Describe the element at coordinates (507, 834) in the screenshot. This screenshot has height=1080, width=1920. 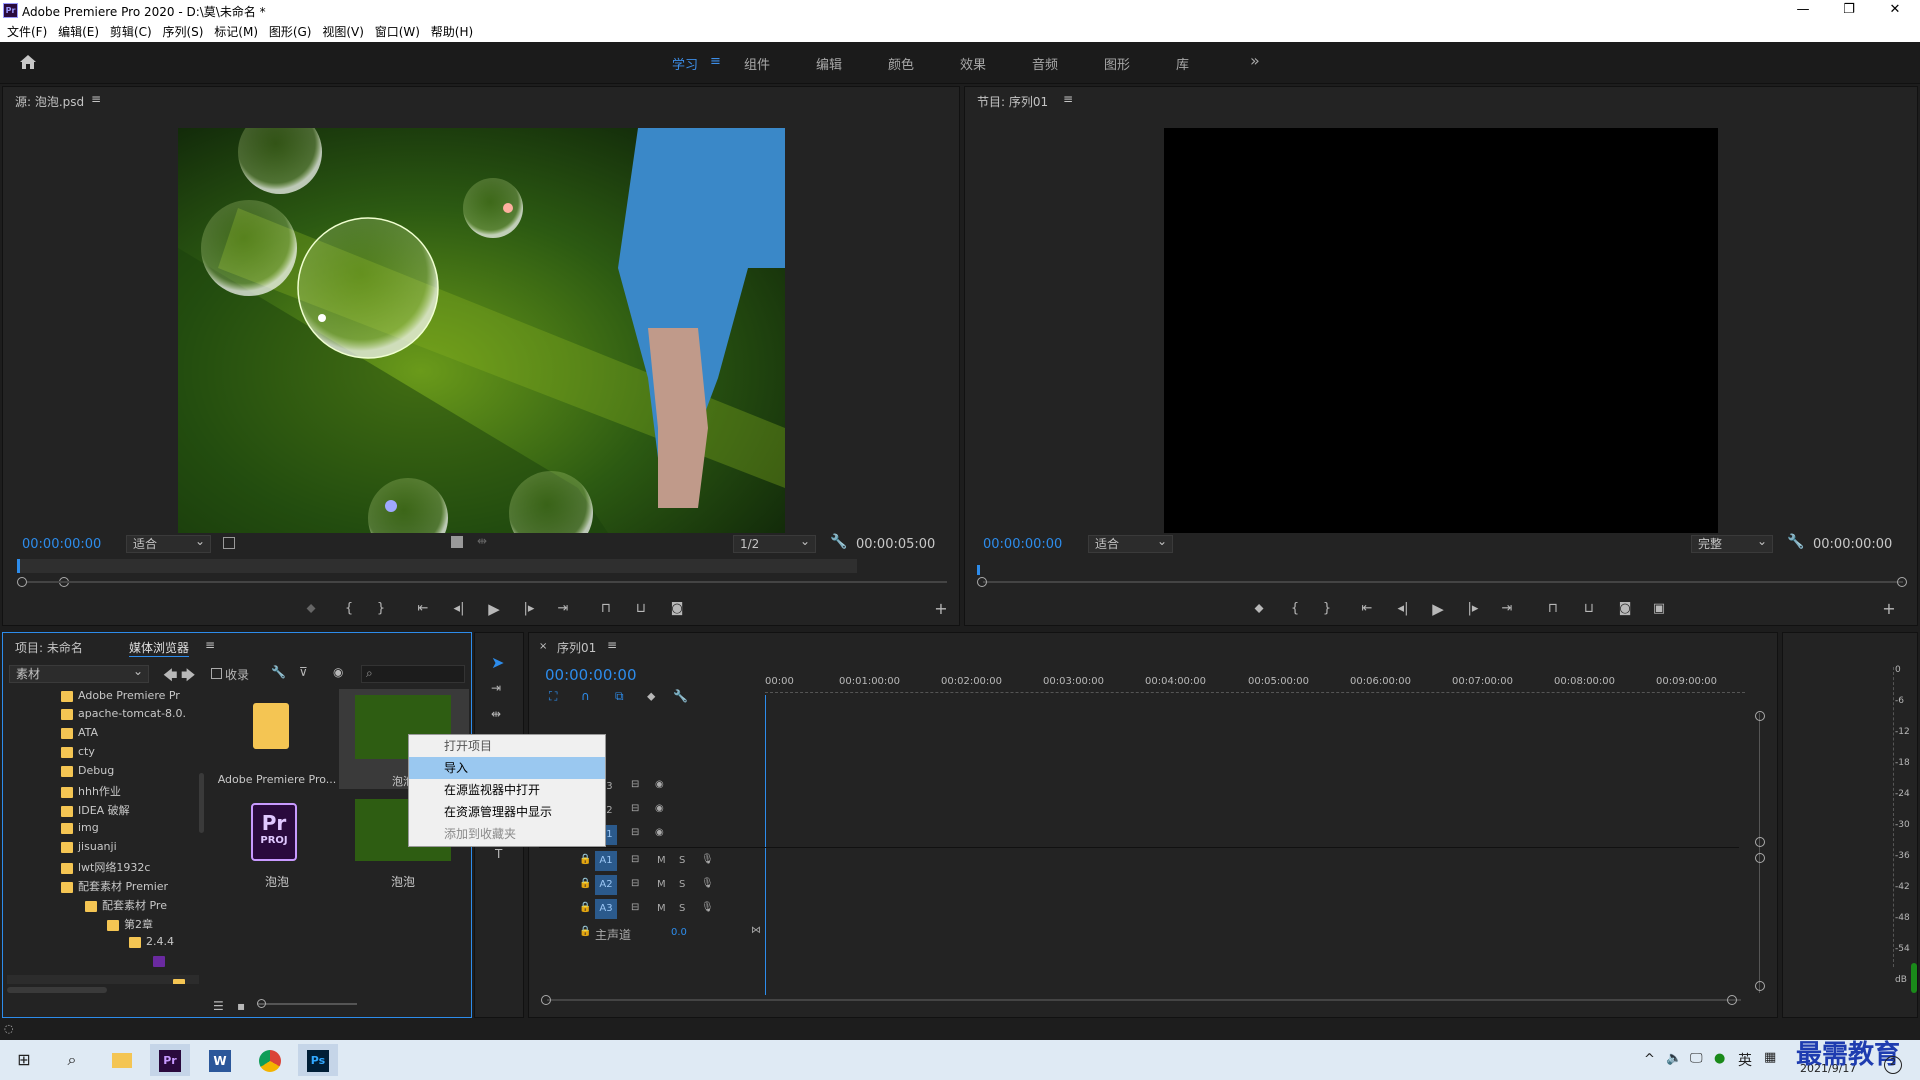
I see `context-menu-add-favorite: 添加到收藏夹` at that location.